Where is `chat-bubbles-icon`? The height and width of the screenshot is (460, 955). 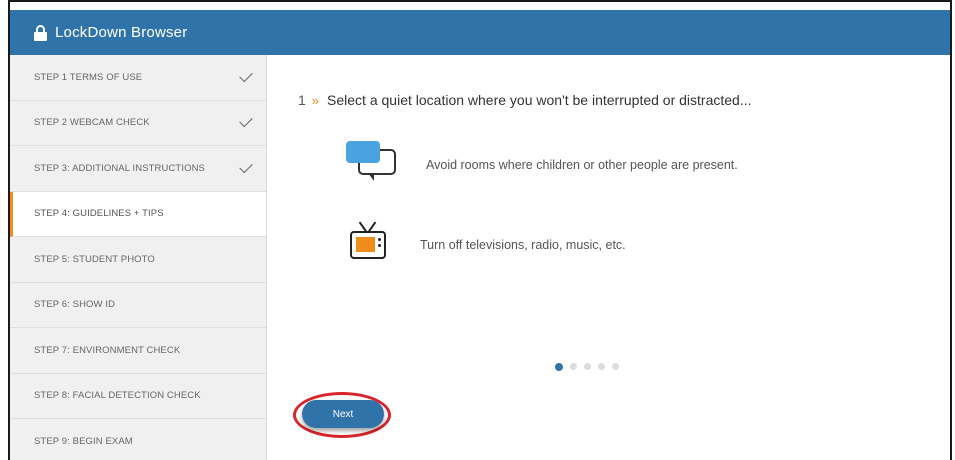 chat-bubbles-icon is located at coordinates (376, 165).